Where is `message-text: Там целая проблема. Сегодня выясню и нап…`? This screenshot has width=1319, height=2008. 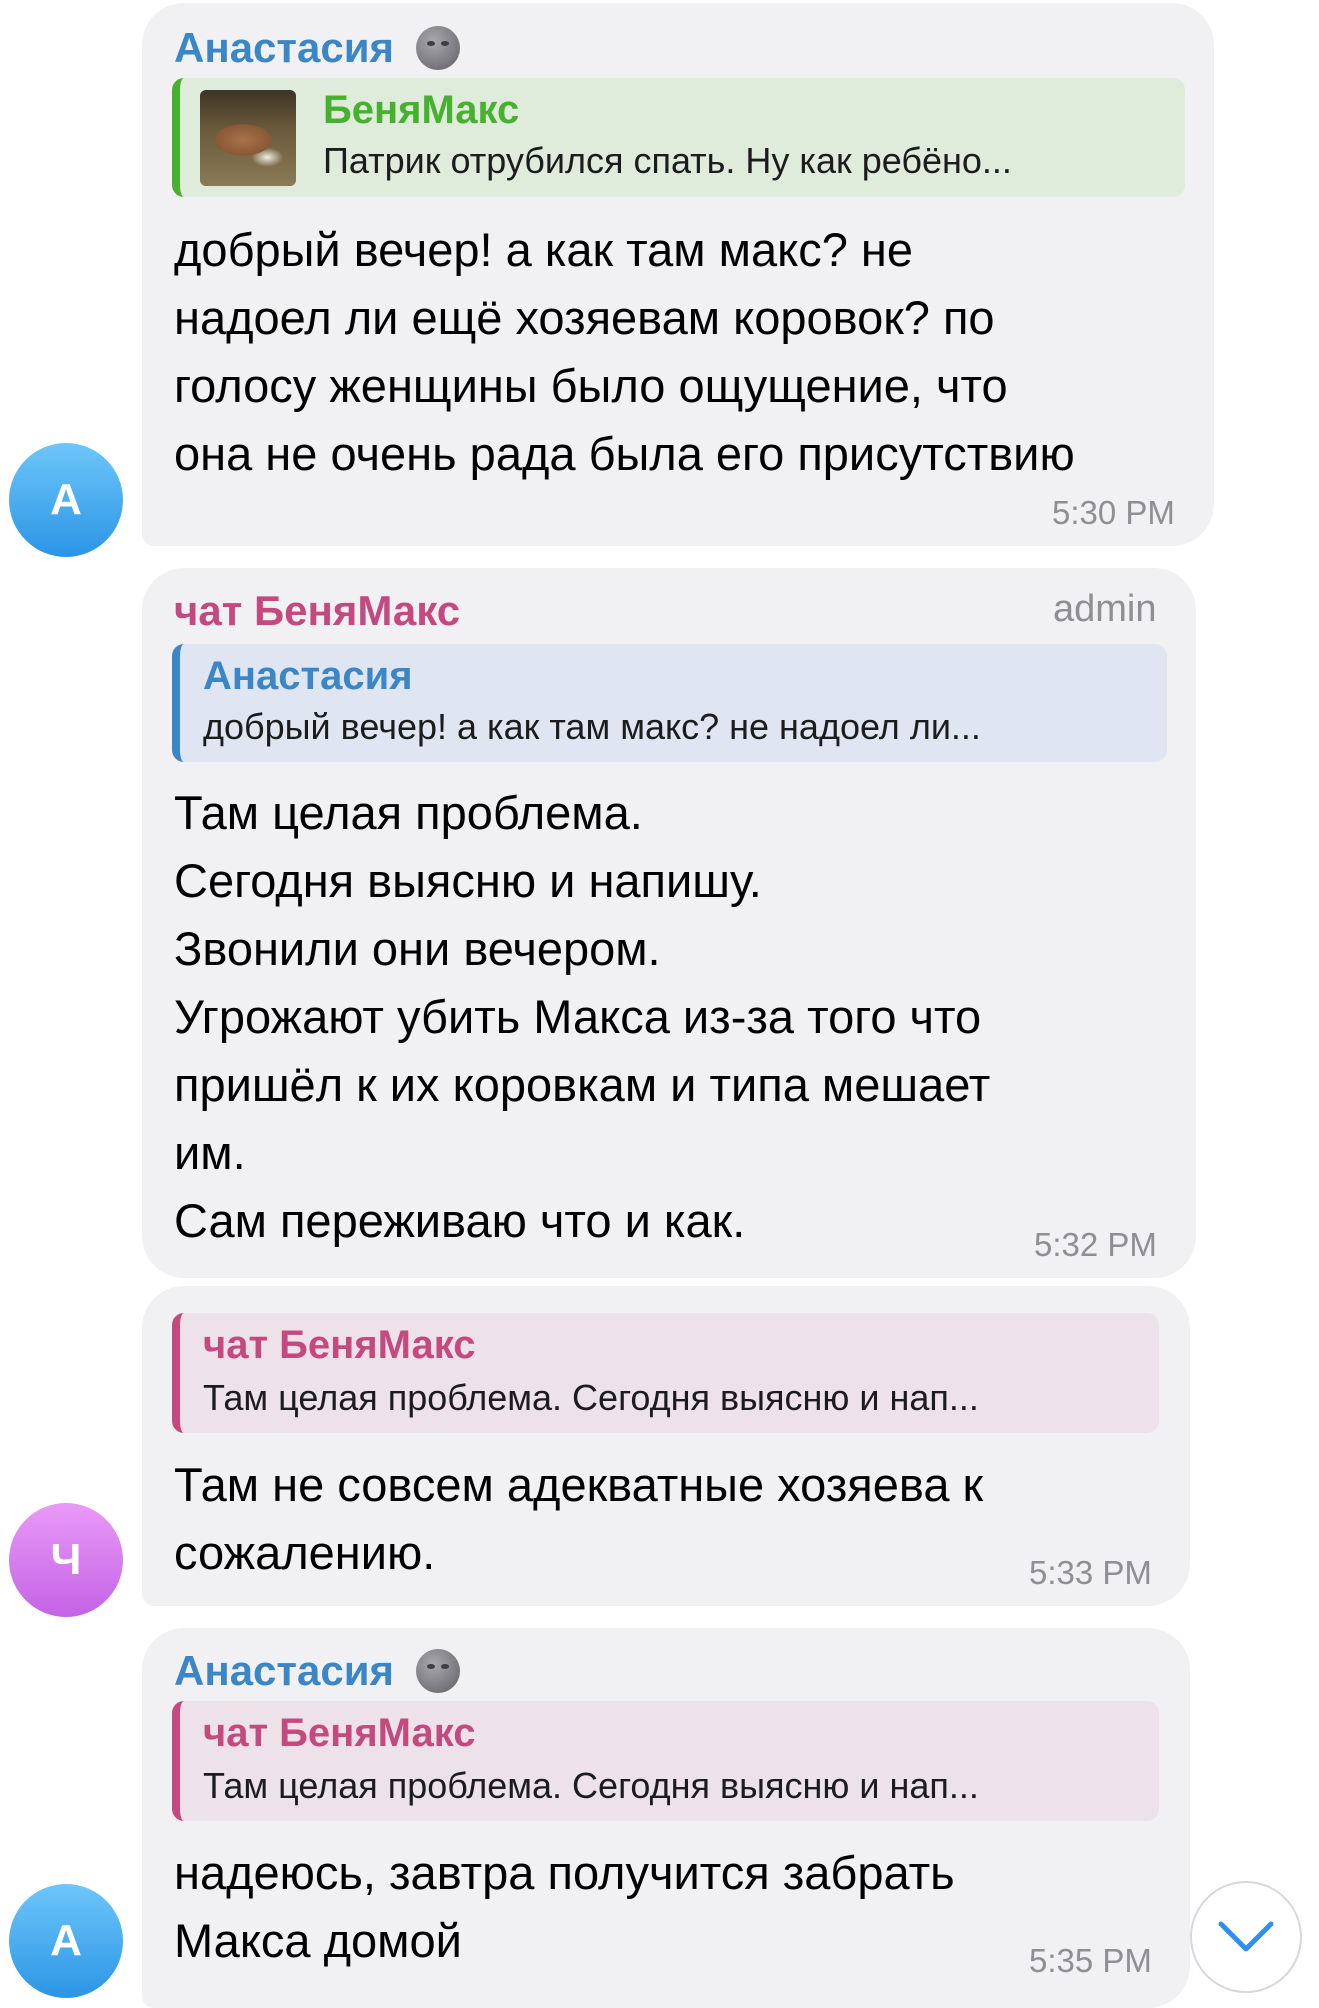 message-text: Там целая проблема. Сегодня выясню и нап… is located at coordinates (582, 1016).